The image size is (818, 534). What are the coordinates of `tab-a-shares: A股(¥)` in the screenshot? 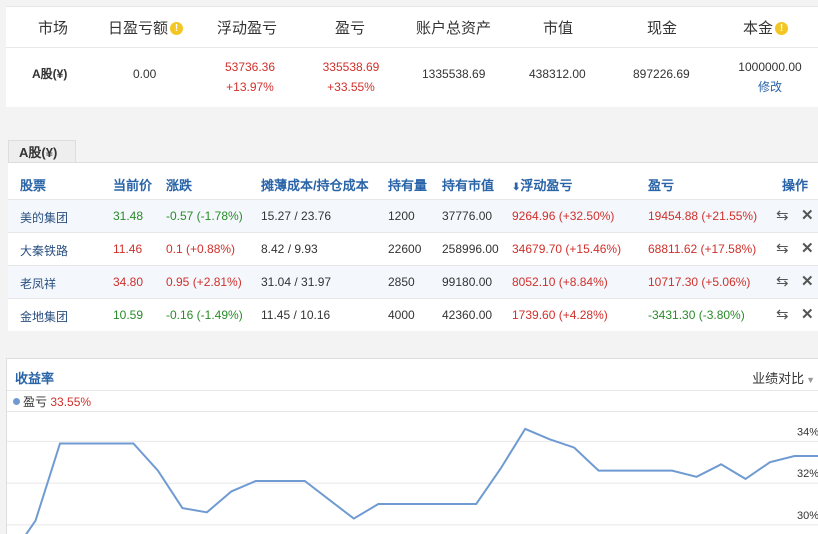 It's located at (42, 151).